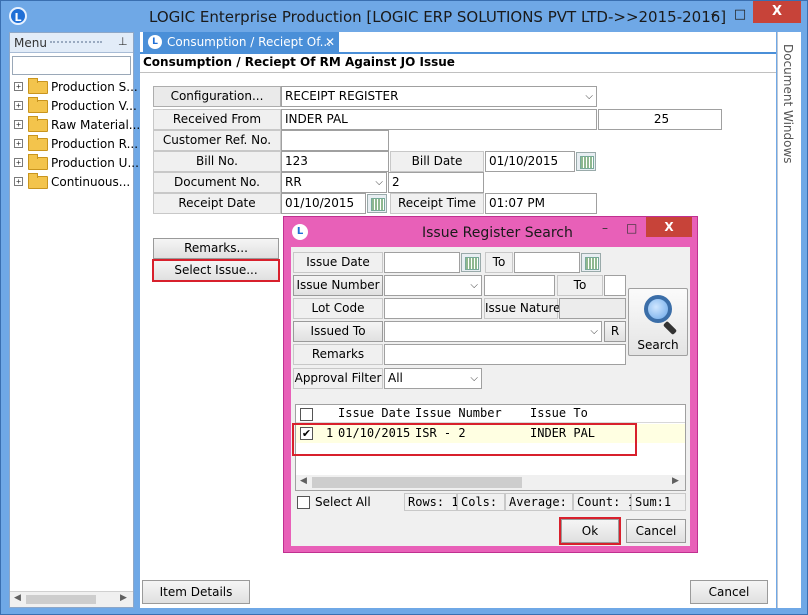  What do you see at coordinates (335, 161) in the screenshot?
I see `bill-no-field: 123` at bounding box center [335, 161].